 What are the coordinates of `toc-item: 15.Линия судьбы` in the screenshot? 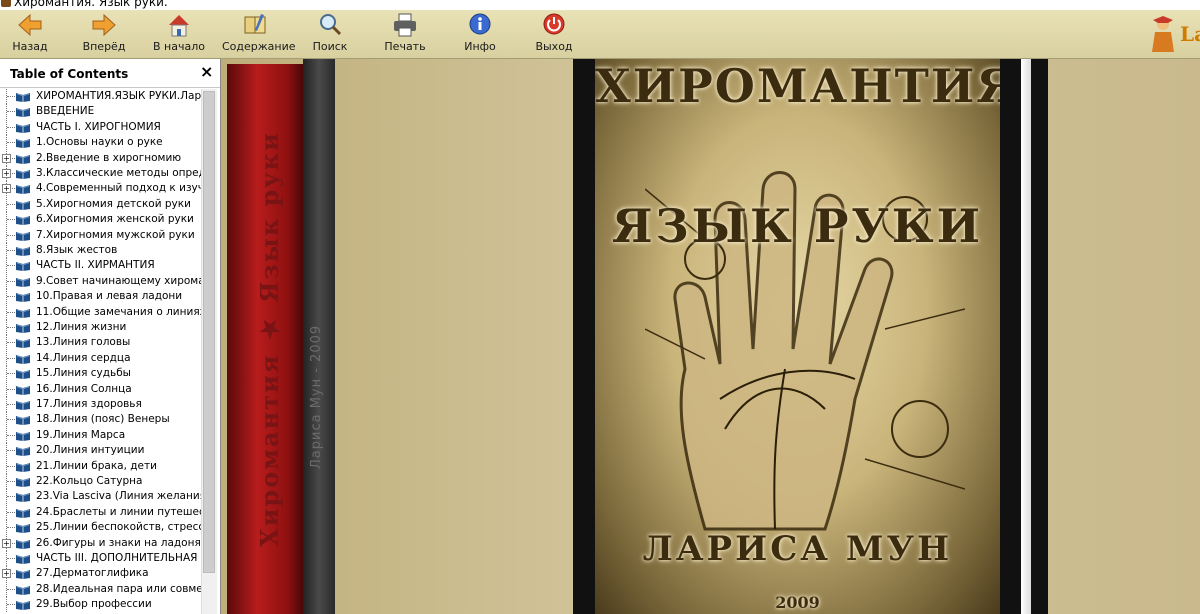 It's located at (100, 374).